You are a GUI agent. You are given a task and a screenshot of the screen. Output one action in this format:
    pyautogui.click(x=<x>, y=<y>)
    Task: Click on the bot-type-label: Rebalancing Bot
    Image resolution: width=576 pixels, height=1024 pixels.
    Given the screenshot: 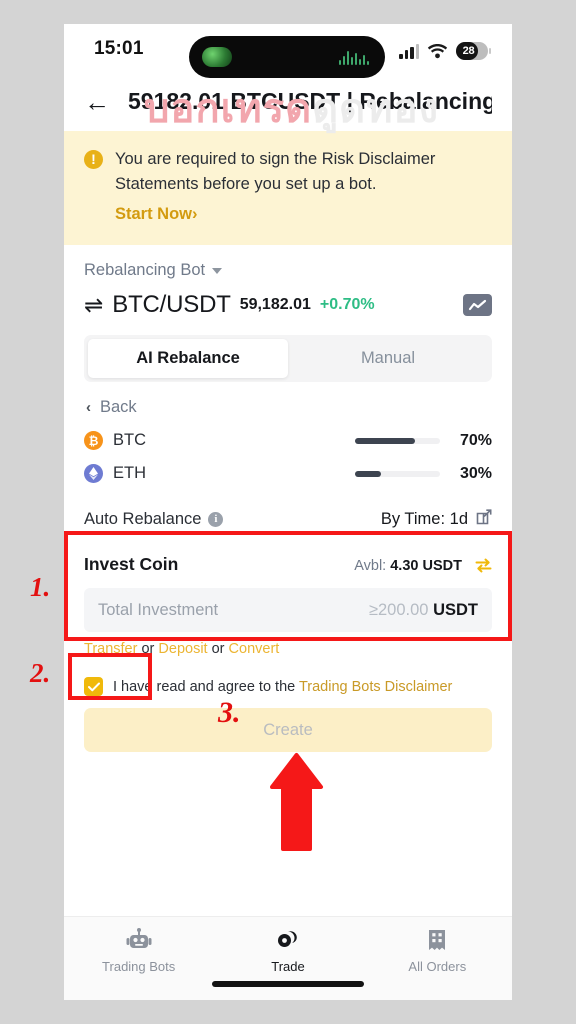 What is the action you would take?
    pyautogui.click(x=145, y=270)
    